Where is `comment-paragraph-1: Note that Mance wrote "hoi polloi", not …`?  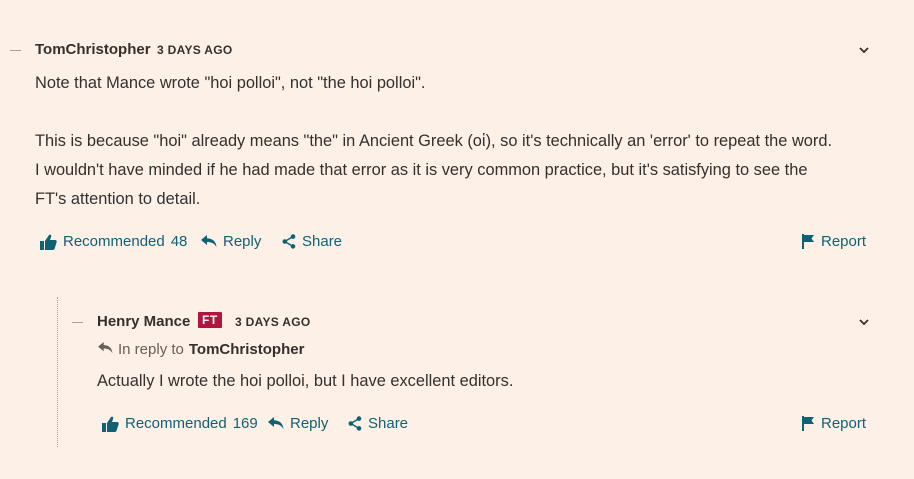 comment-paragraph-1: Note that Mance wrote "hoi polloi", not … is located at coordinates (230, 83).